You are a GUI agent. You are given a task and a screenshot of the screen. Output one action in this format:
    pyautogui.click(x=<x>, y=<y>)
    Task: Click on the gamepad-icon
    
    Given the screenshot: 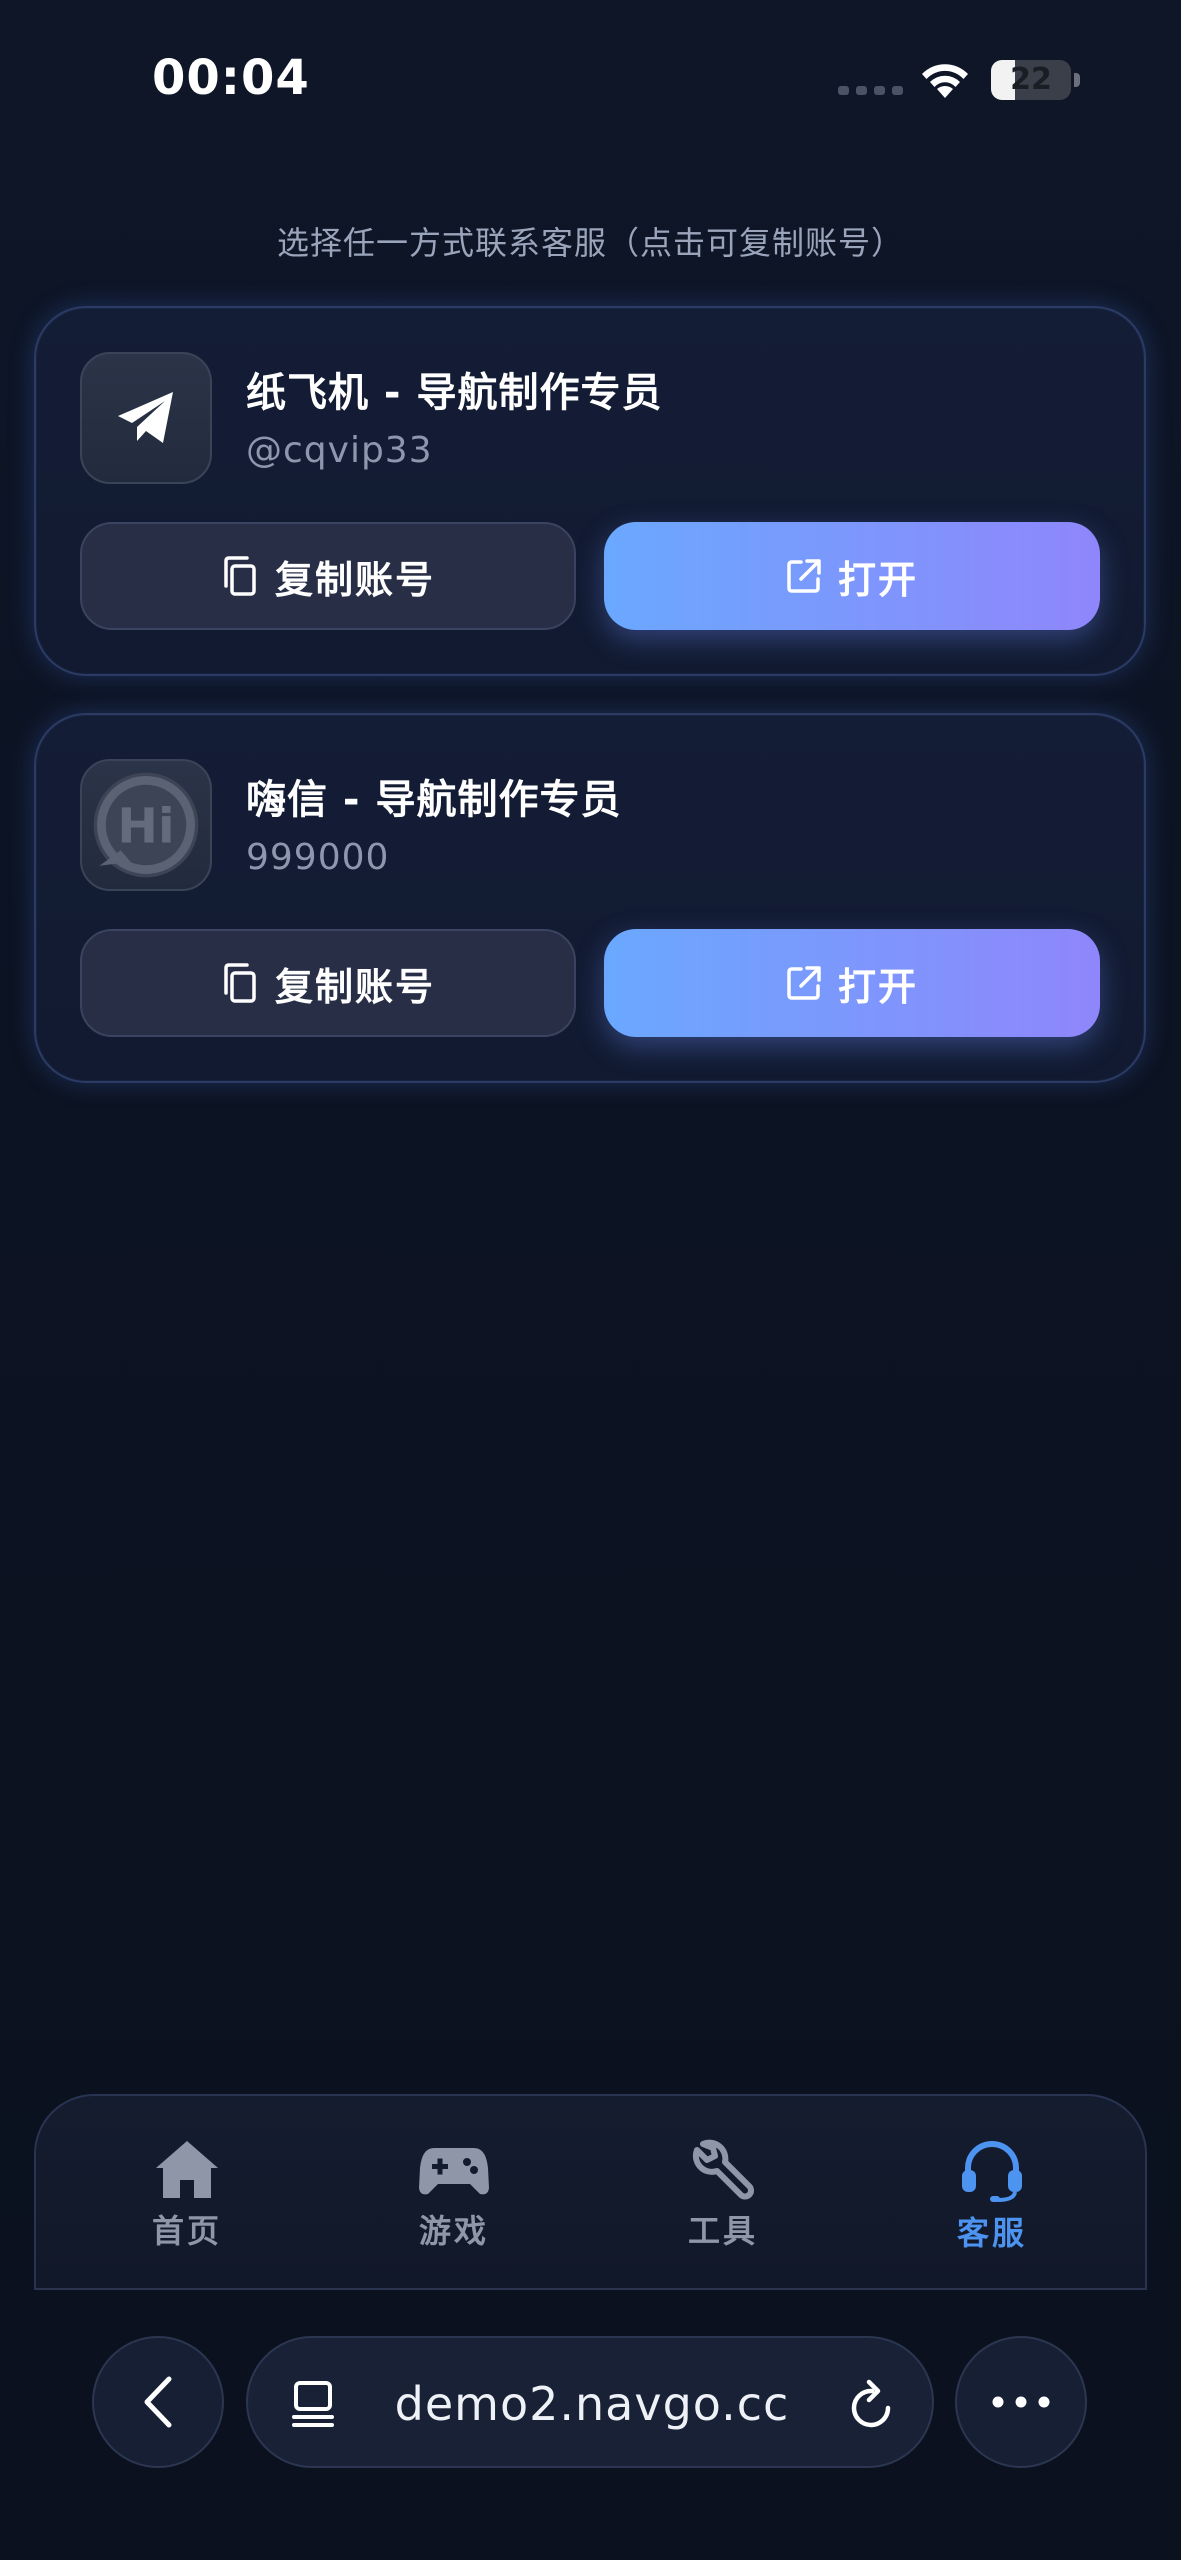 What is the action you would take?
    pyautogui.click(x=454, y=2171)
    